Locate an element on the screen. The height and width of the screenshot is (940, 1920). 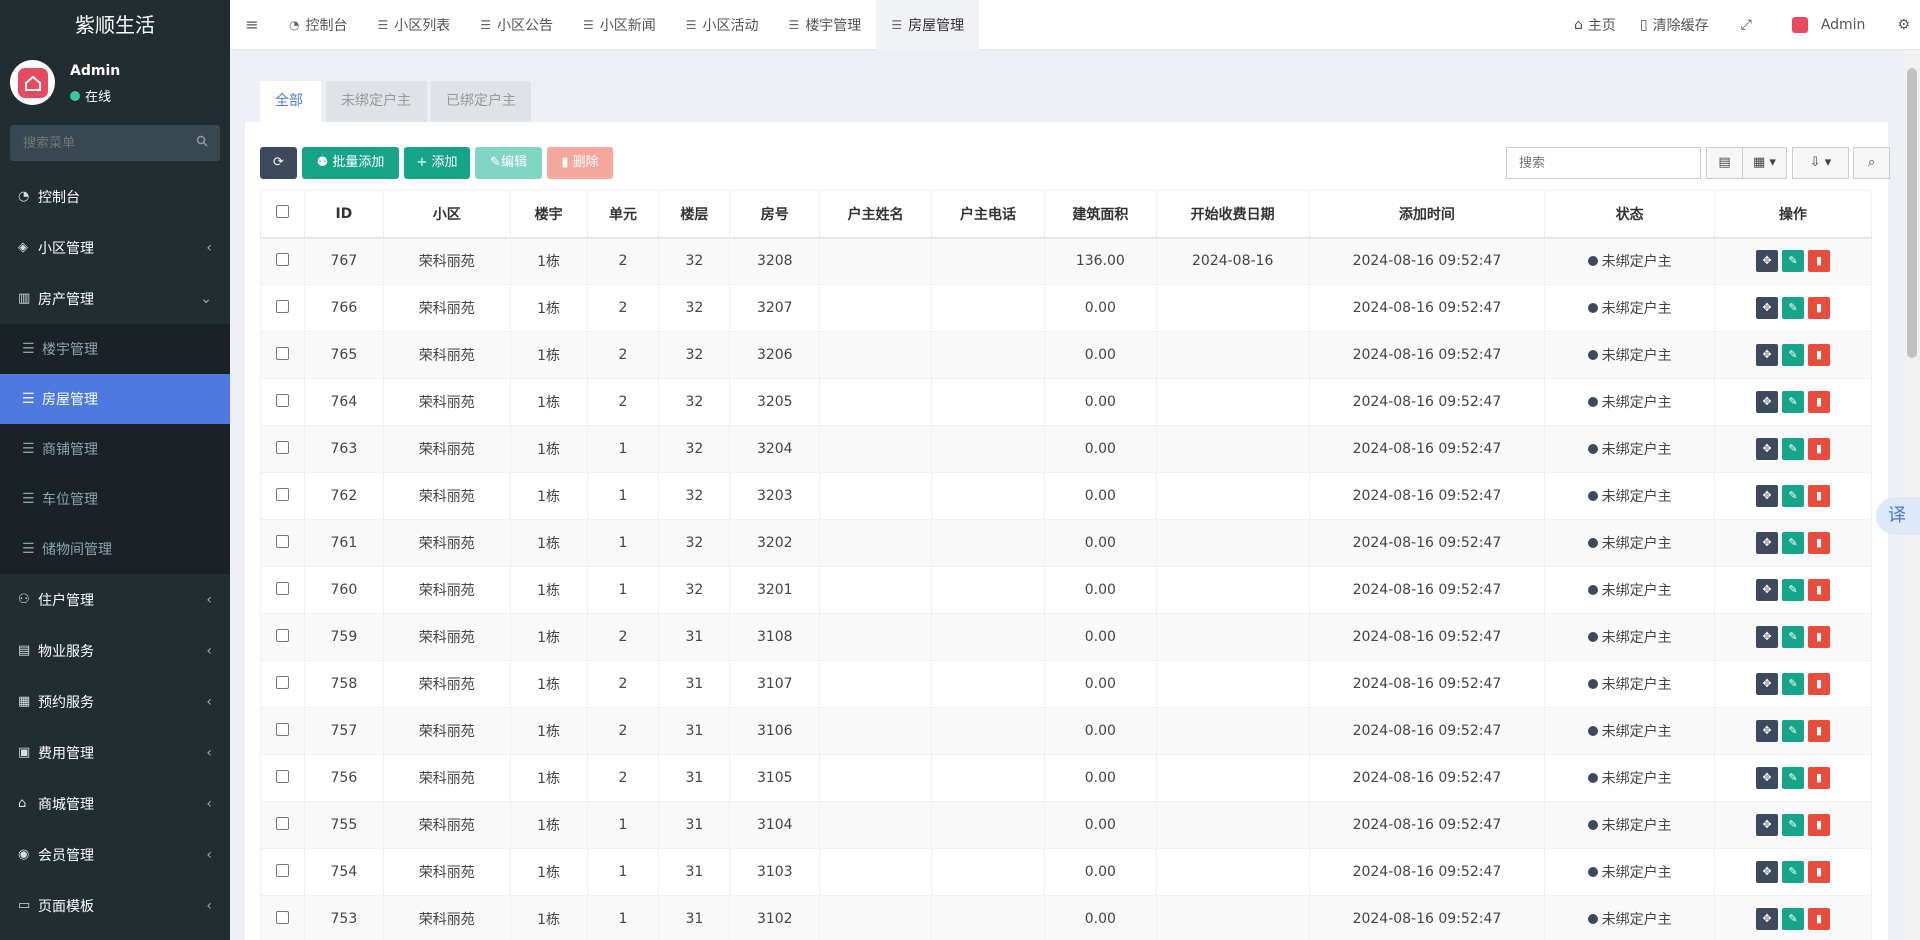
top-tab: ☰ 楼宇管理 is located at coordinates (825, 25).